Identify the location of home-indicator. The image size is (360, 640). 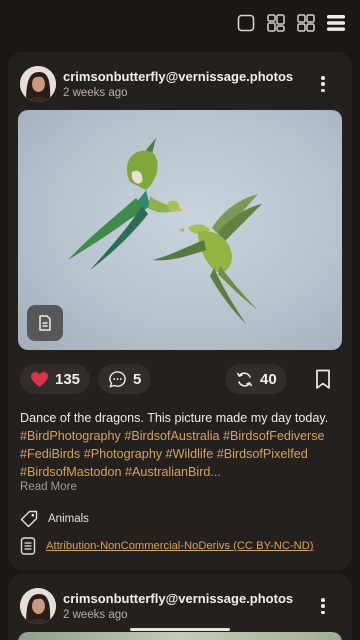
(180, 629).